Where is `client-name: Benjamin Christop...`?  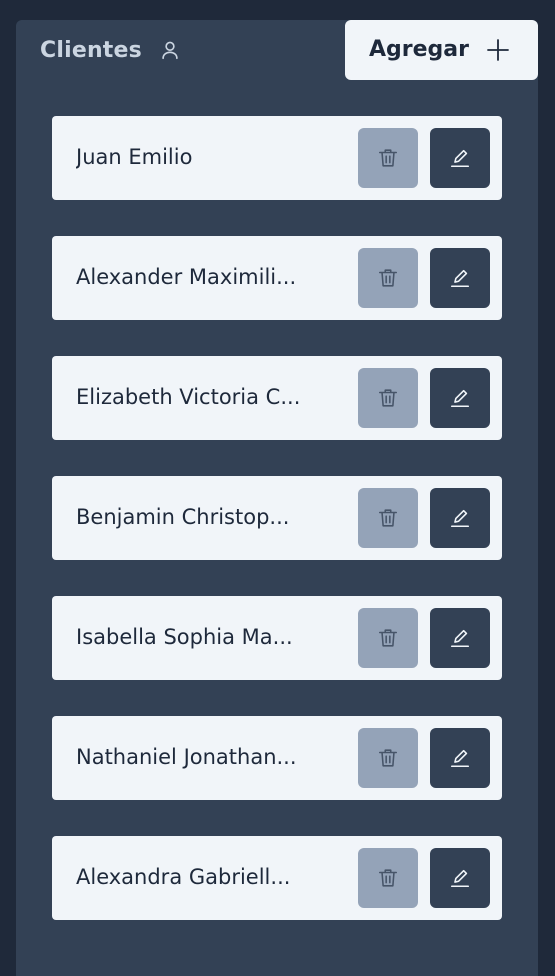 client-name: Benjamin Christop... is located at coordinates (183, 517).